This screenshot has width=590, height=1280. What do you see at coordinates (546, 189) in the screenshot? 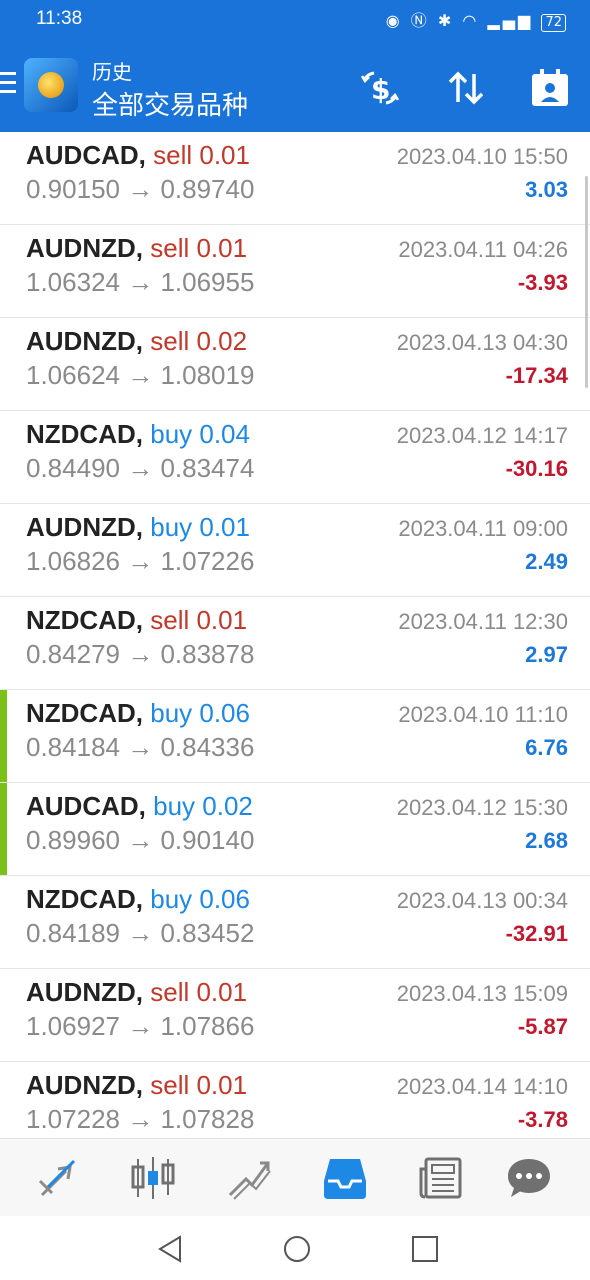
I see `trade-profit: 3.03` at bounding box center [546, 189].